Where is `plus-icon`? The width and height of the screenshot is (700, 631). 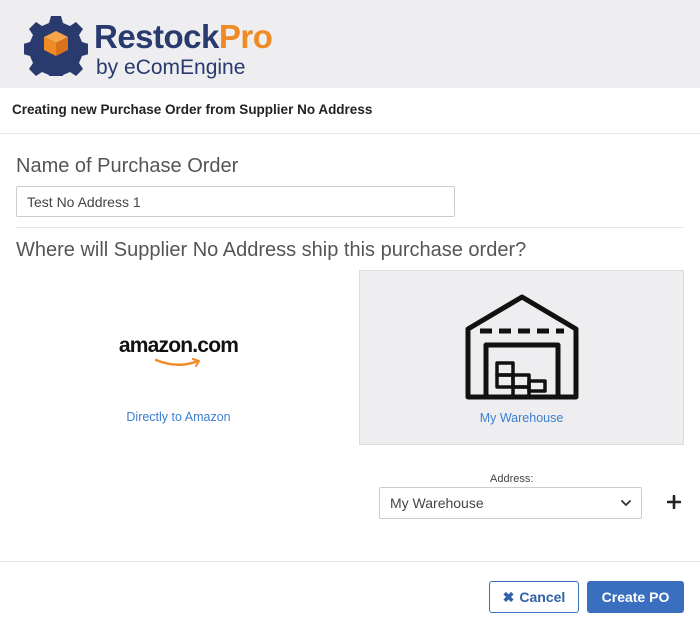
plus-icon is located at coordinates (674, 502).